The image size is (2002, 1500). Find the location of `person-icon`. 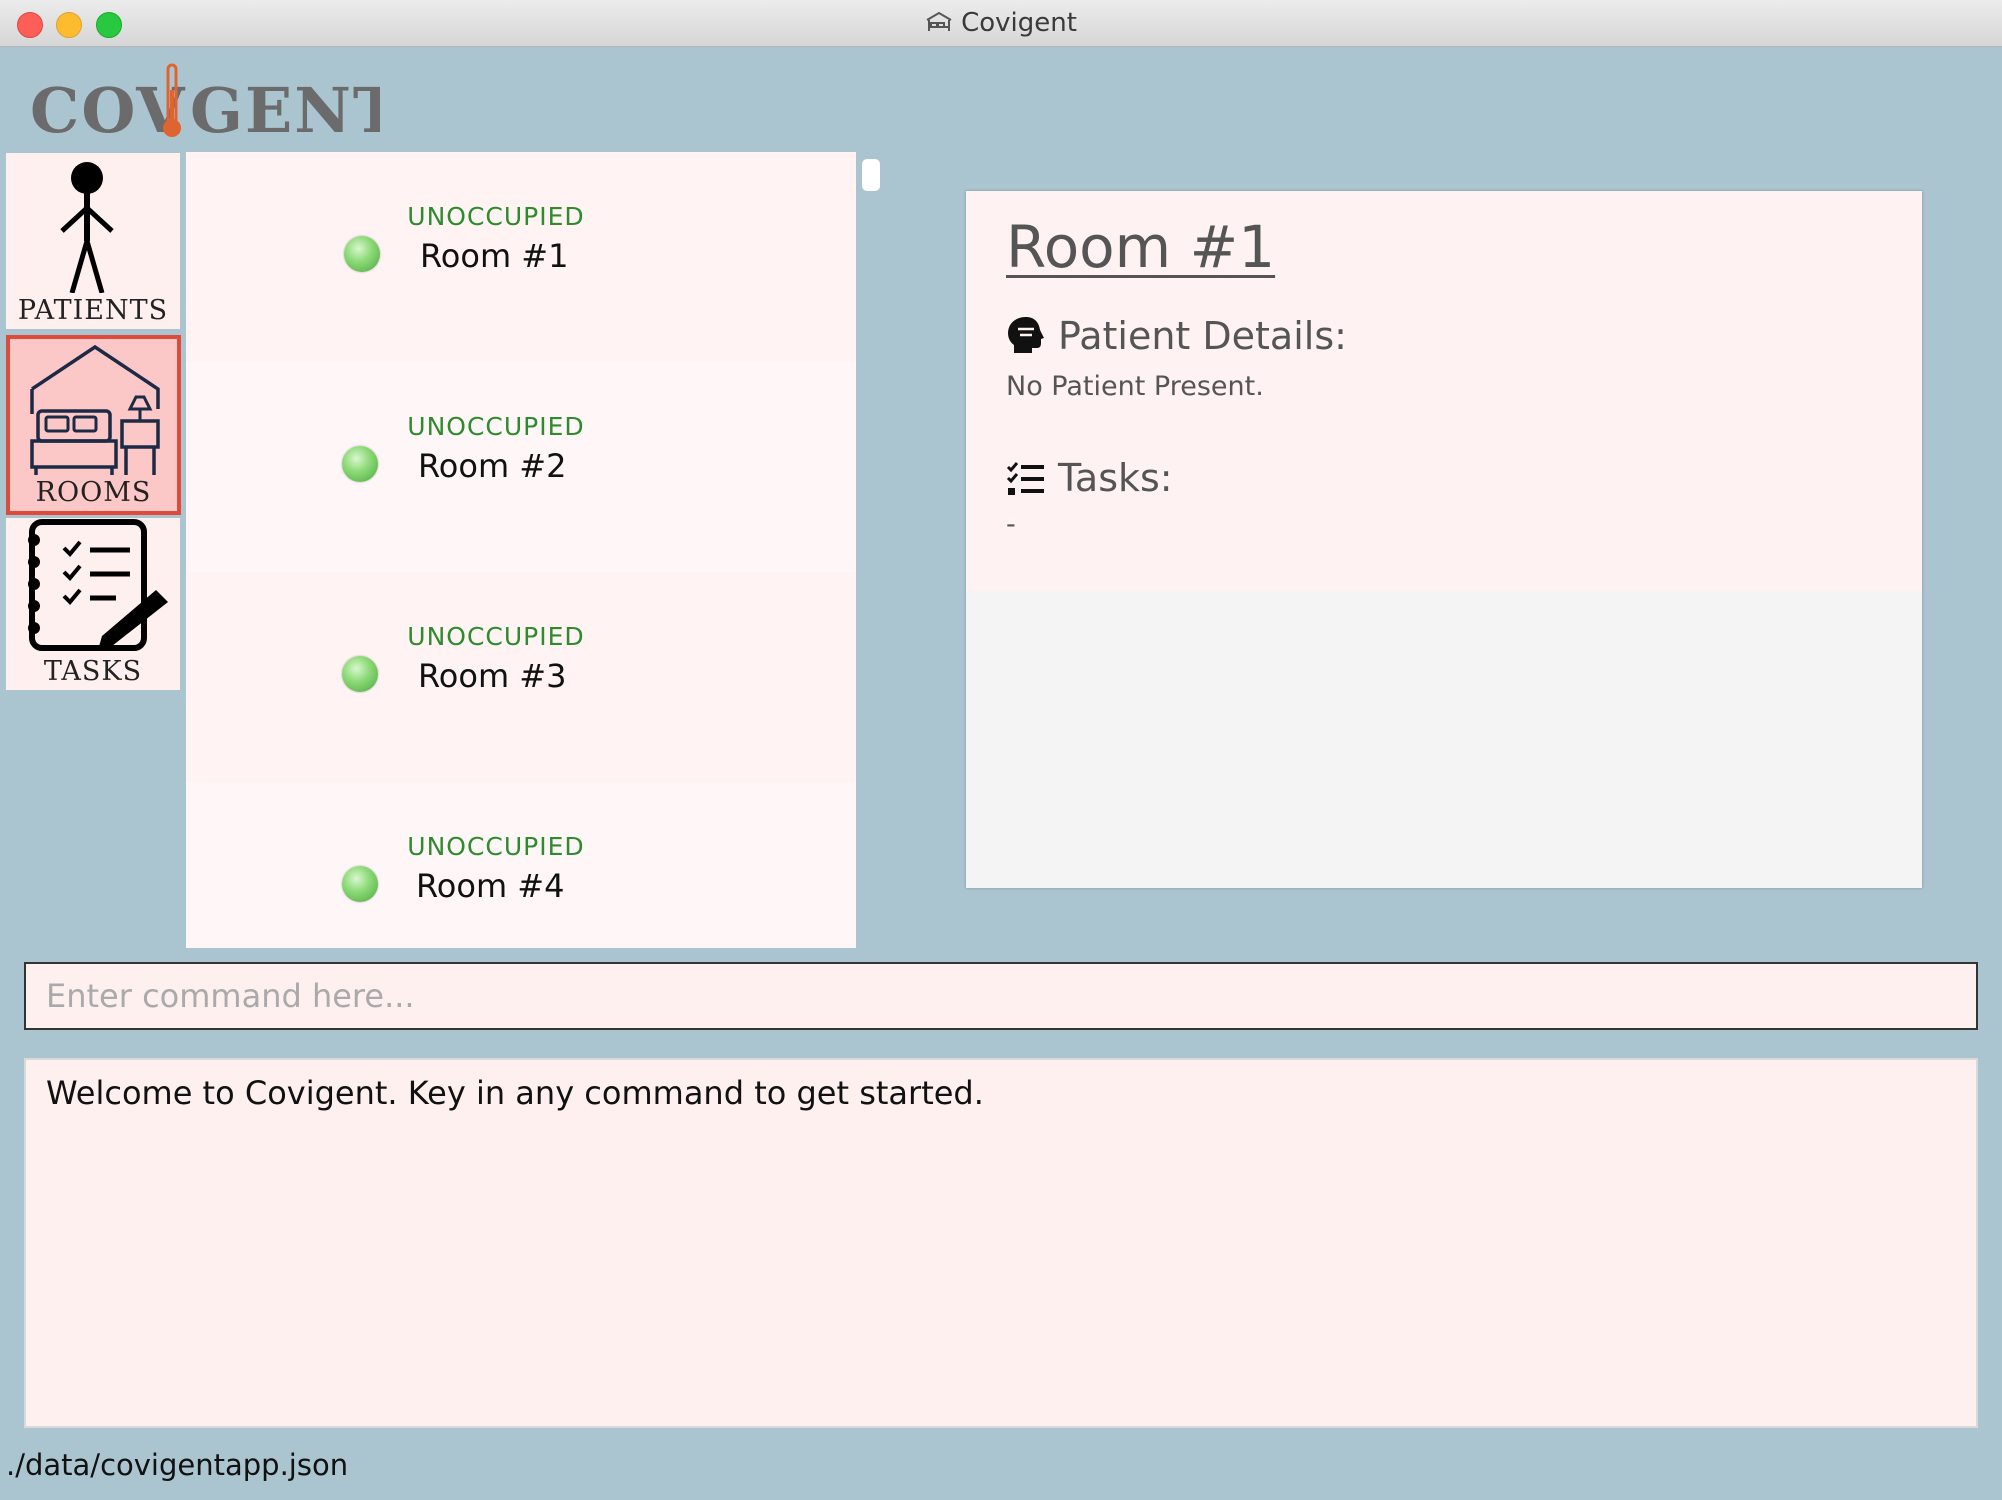

person-icon is located at coordinates (87, 227).